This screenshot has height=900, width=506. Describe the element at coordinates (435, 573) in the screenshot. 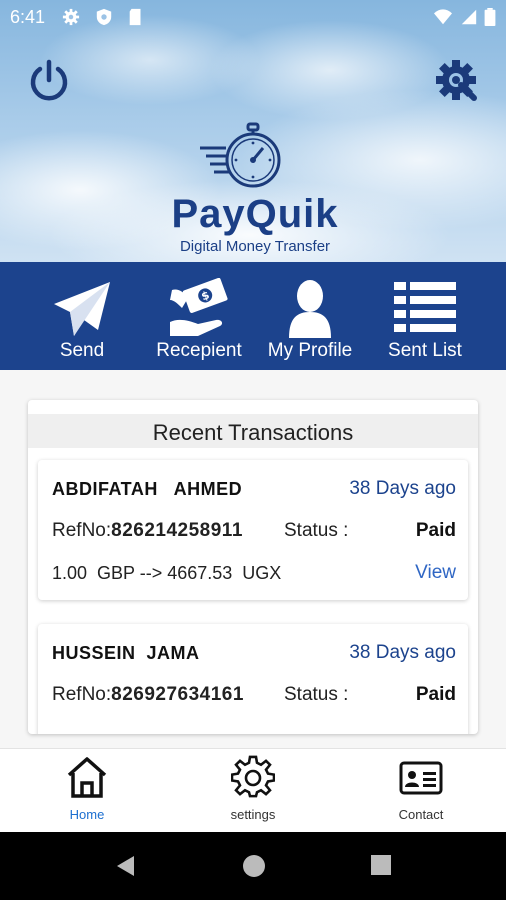

I see `view-link: View` at that location.